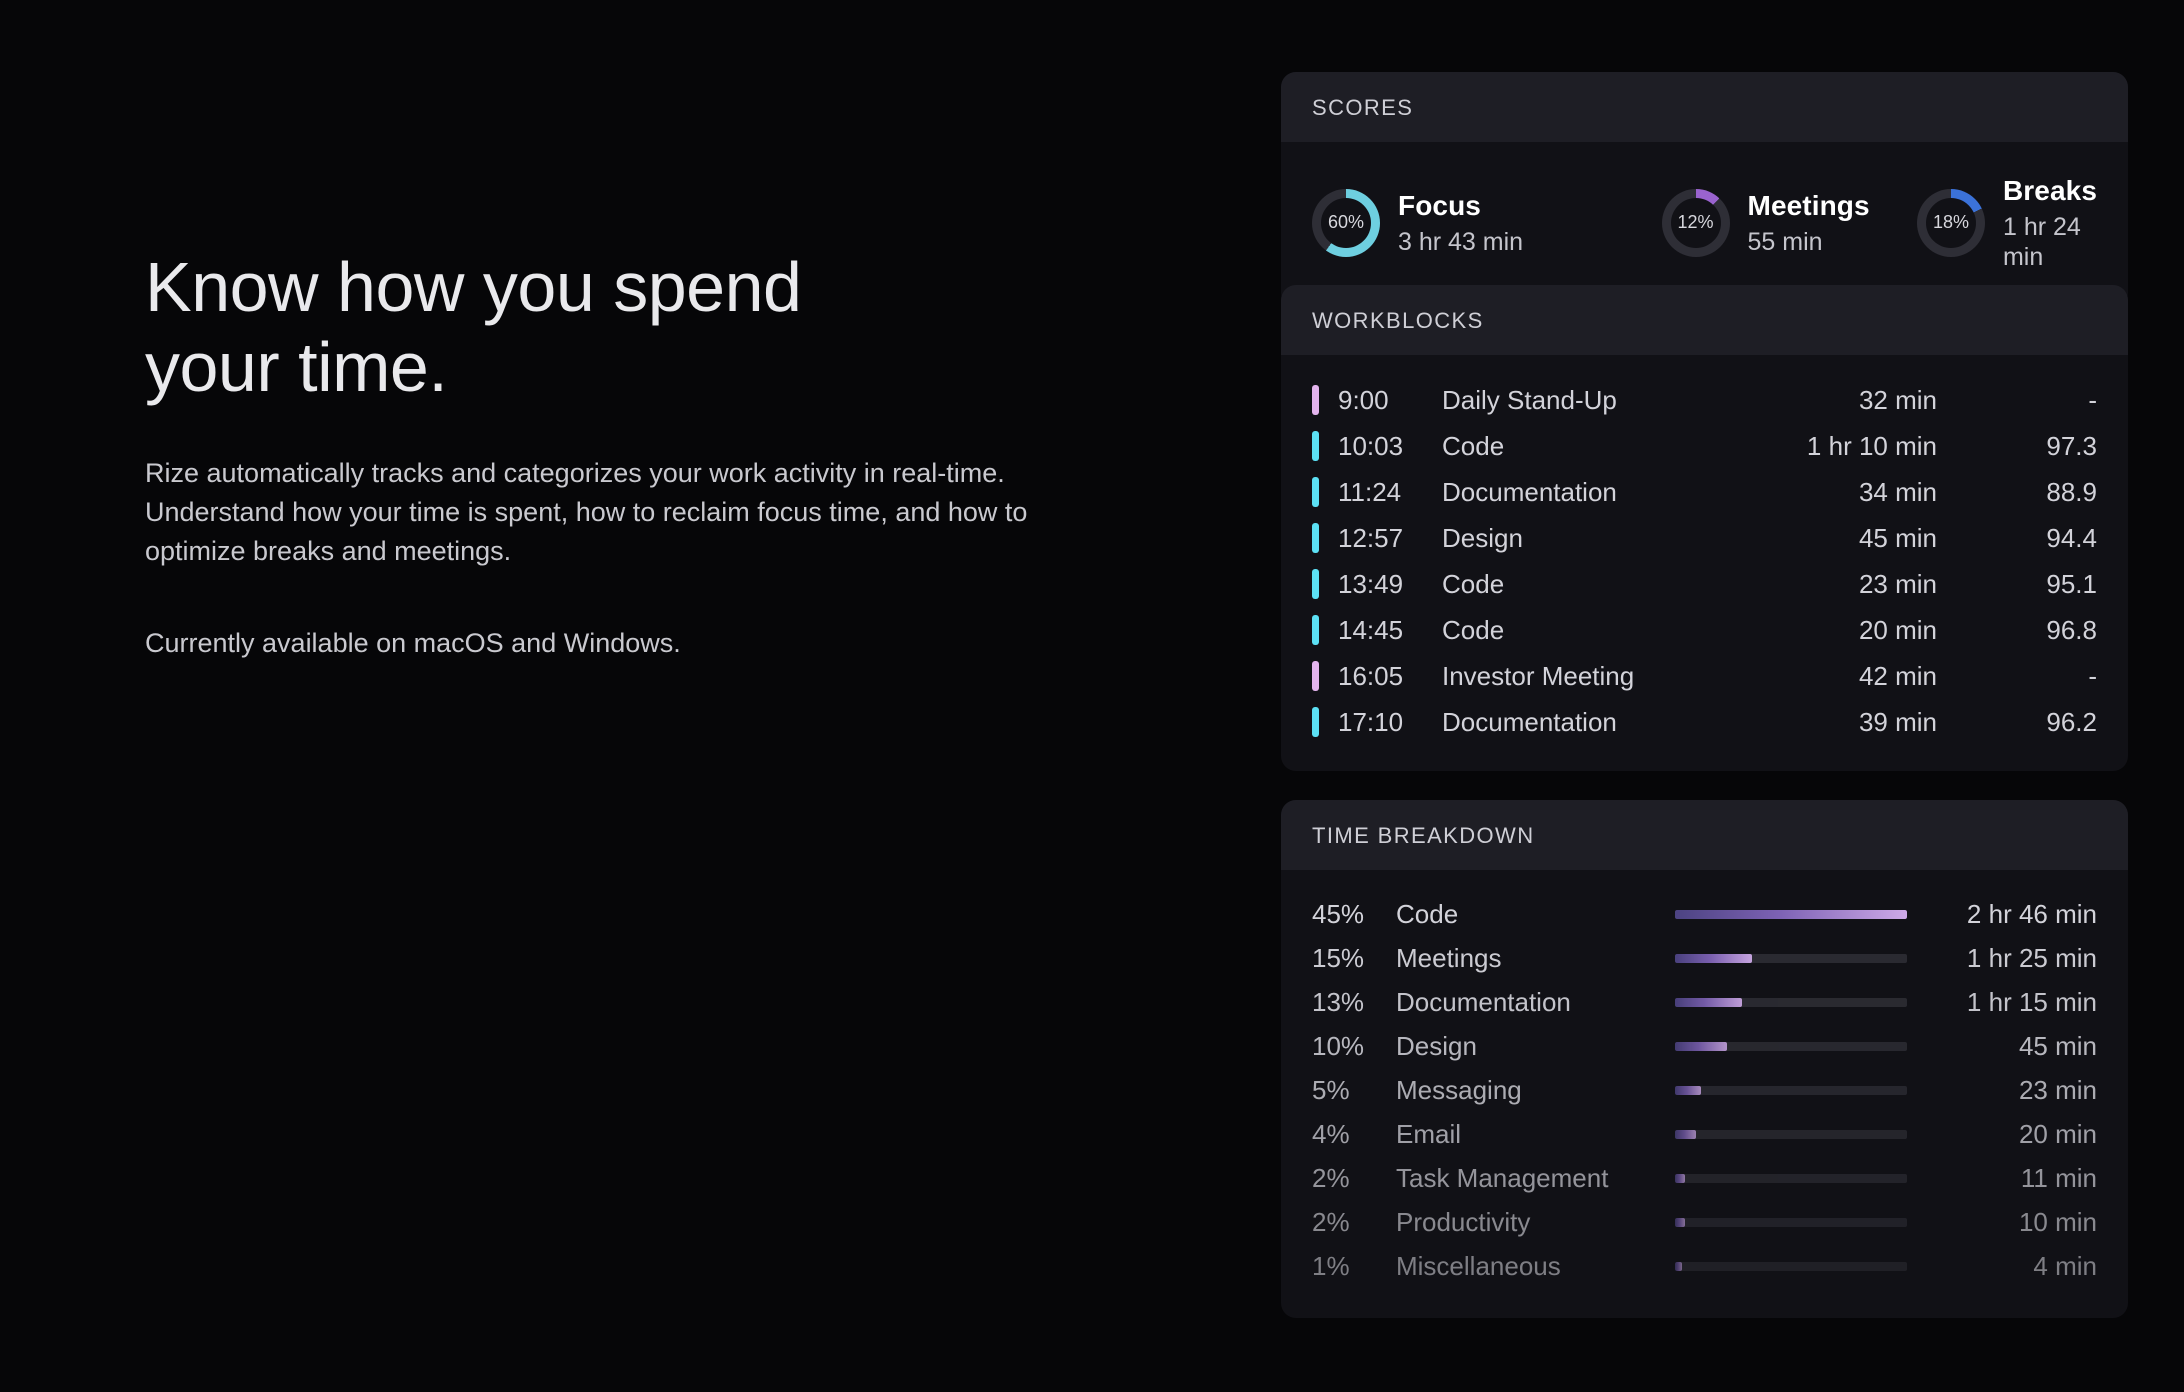 The image size is (2184, 1392). I want to click on donut-chart-icon: 12%, so click(1695, 222).